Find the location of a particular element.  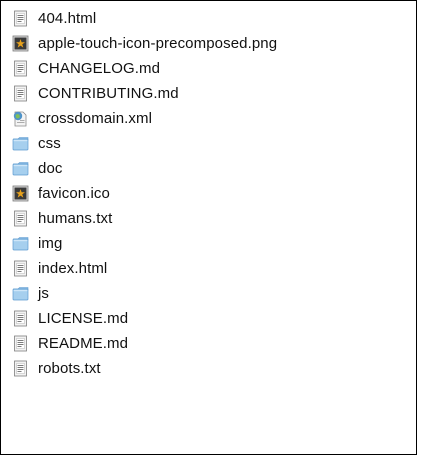

file-item: 404.html is located at coordinates (144, 18).